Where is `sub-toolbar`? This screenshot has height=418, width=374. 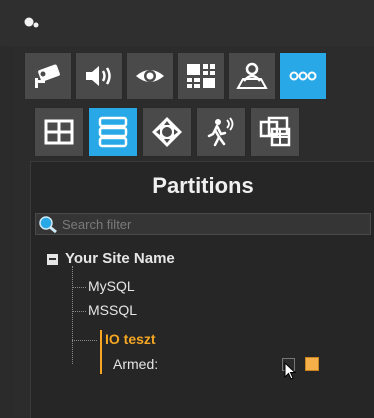 sub-toolbar is located at coordinates (167, 133).